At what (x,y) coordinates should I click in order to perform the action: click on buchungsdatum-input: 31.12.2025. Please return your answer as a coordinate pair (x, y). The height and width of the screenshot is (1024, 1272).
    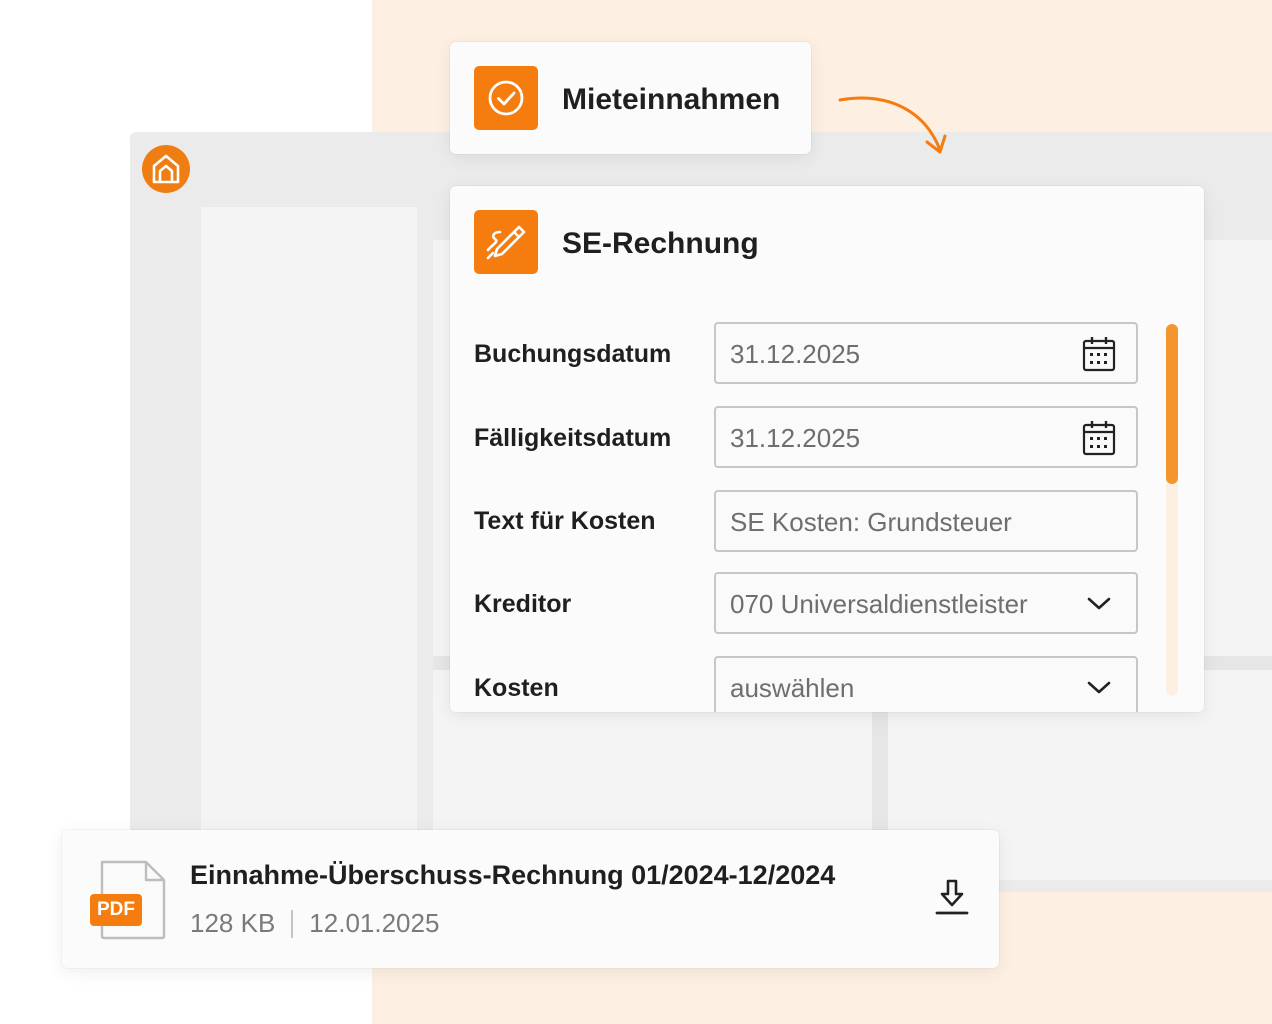
    Looking at the image, I should click on (926, 353).